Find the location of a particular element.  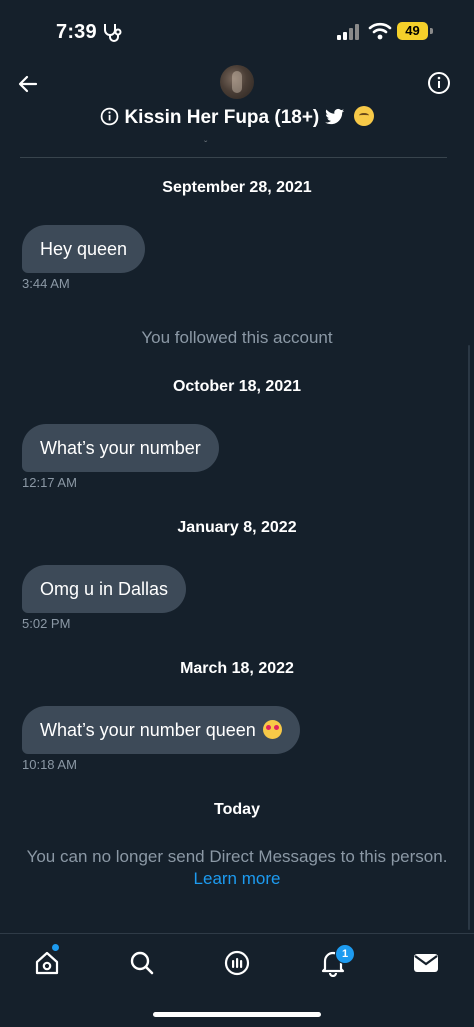

info-circle-icon is located at coordinates (109, 116).